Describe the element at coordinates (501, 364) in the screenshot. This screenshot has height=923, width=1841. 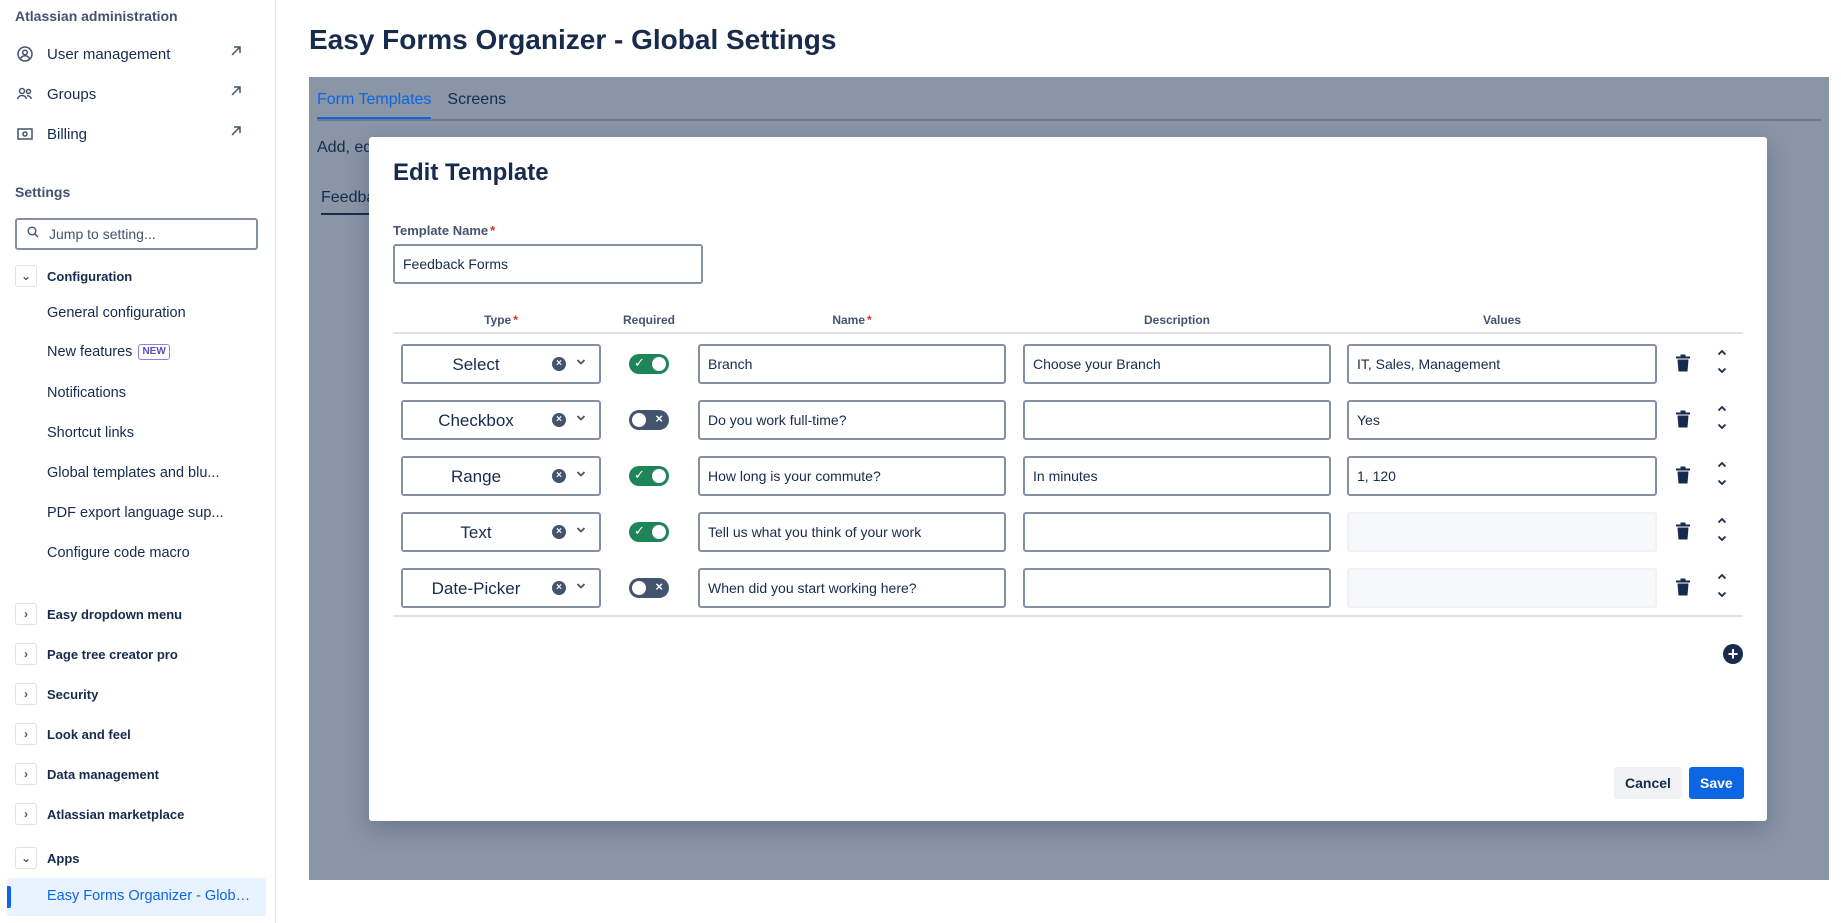
I see `type-select: Select ×` at that location.